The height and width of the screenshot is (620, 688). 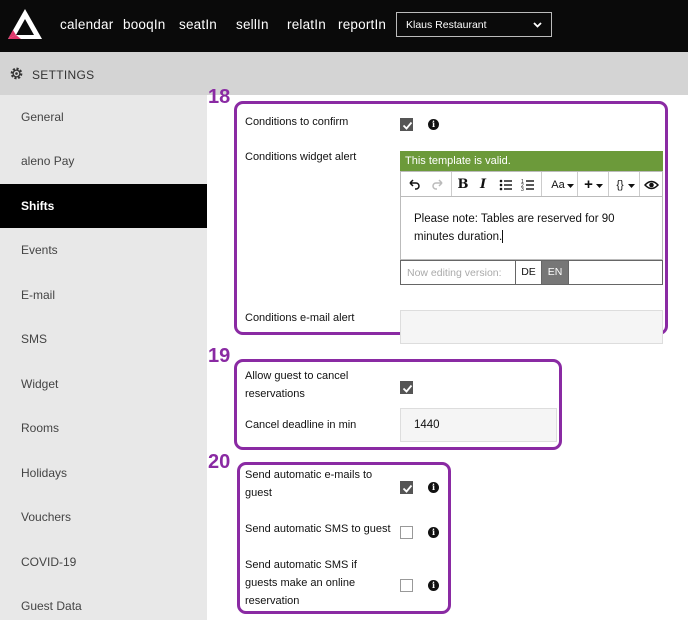 I want to click on template-valid-banner: This template is valid., so click(x=531, y=161).